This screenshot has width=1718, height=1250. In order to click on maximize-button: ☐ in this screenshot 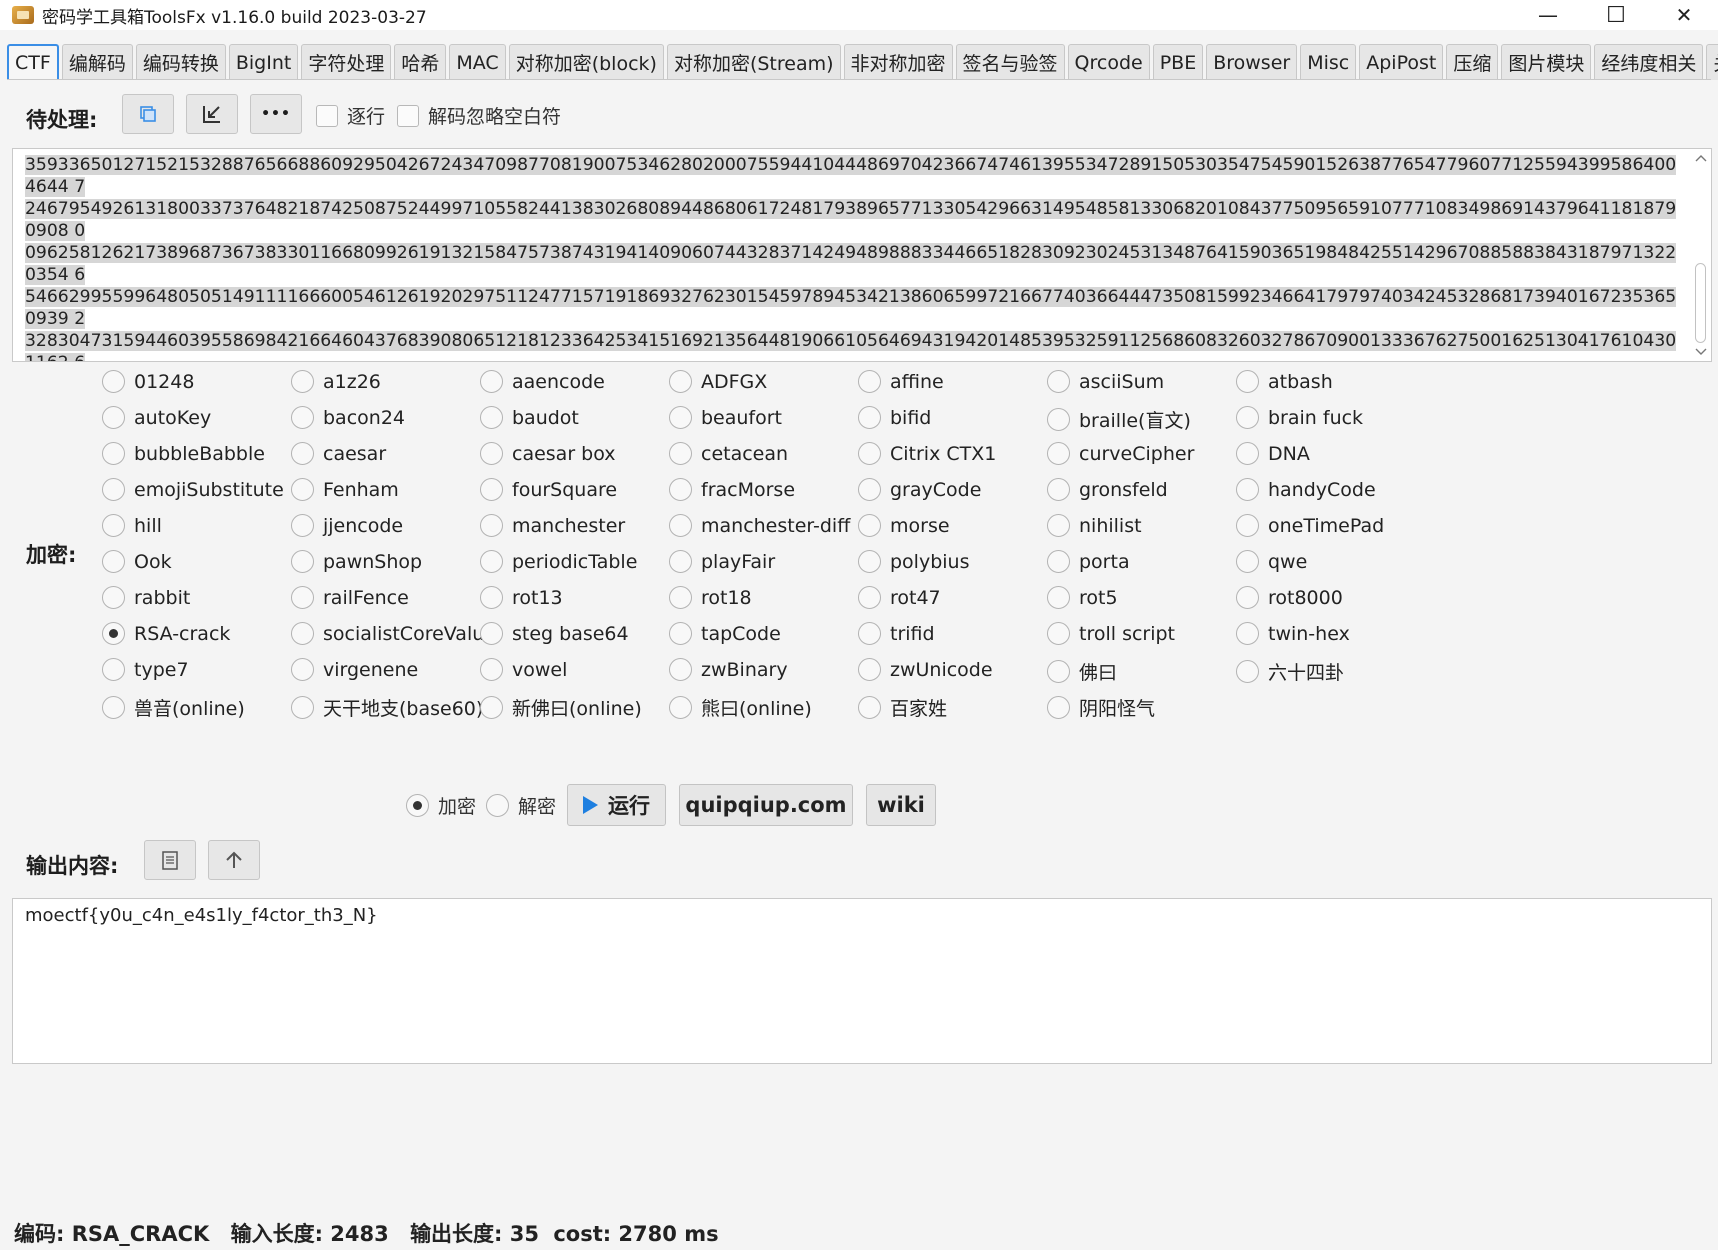, I will do `click(1616, 15)`.